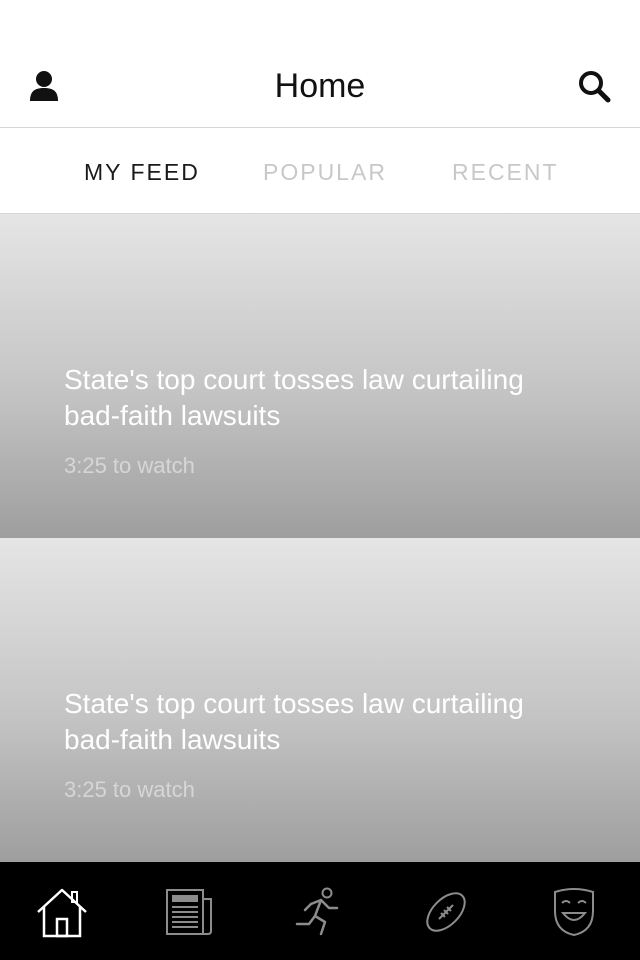 The height and width of the screenshot is (960, 640). Describe the element at coordinates (505, 172) in the screenshot. I see `tab-recent: RECENT` at that location.